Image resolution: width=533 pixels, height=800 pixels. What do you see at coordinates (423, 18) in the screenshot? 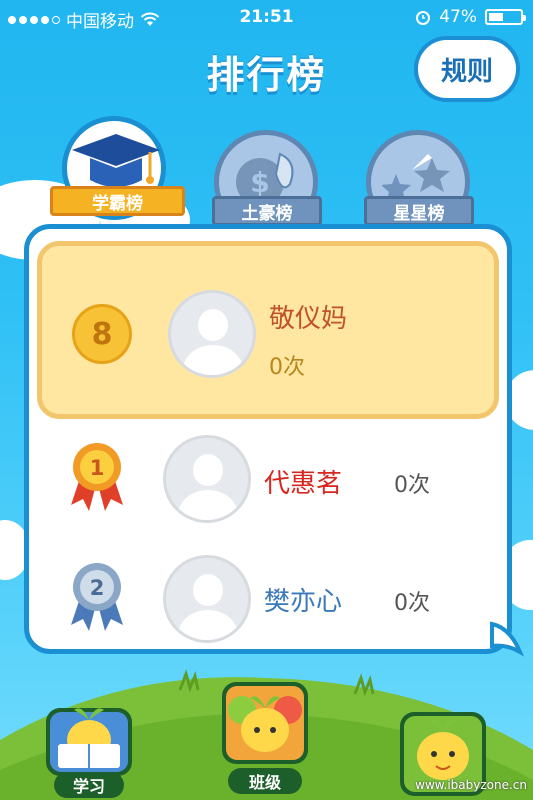
I see `alarm-icon` at bounding box center [423, 18].